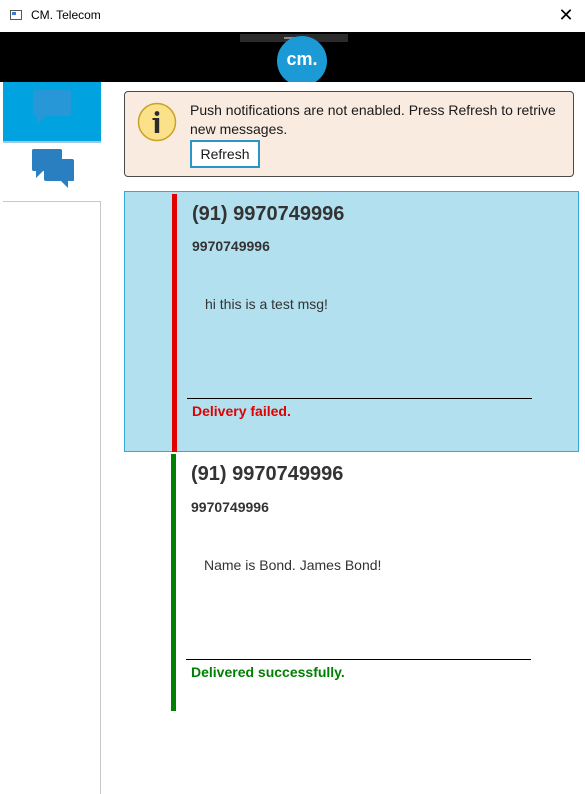  I want to click on logo-text: cm., so click(302, 59).